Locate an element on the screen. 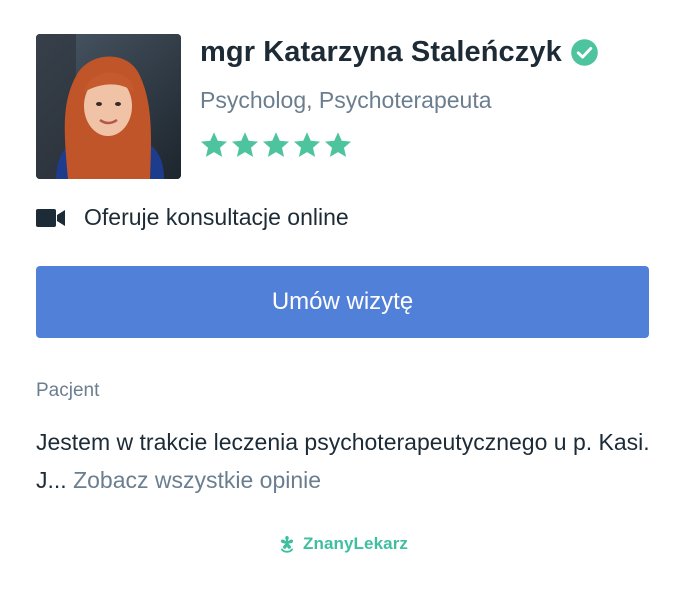 This screenshot has width=685, height=600. doctor-avatar is located at coordinates (108, 106).